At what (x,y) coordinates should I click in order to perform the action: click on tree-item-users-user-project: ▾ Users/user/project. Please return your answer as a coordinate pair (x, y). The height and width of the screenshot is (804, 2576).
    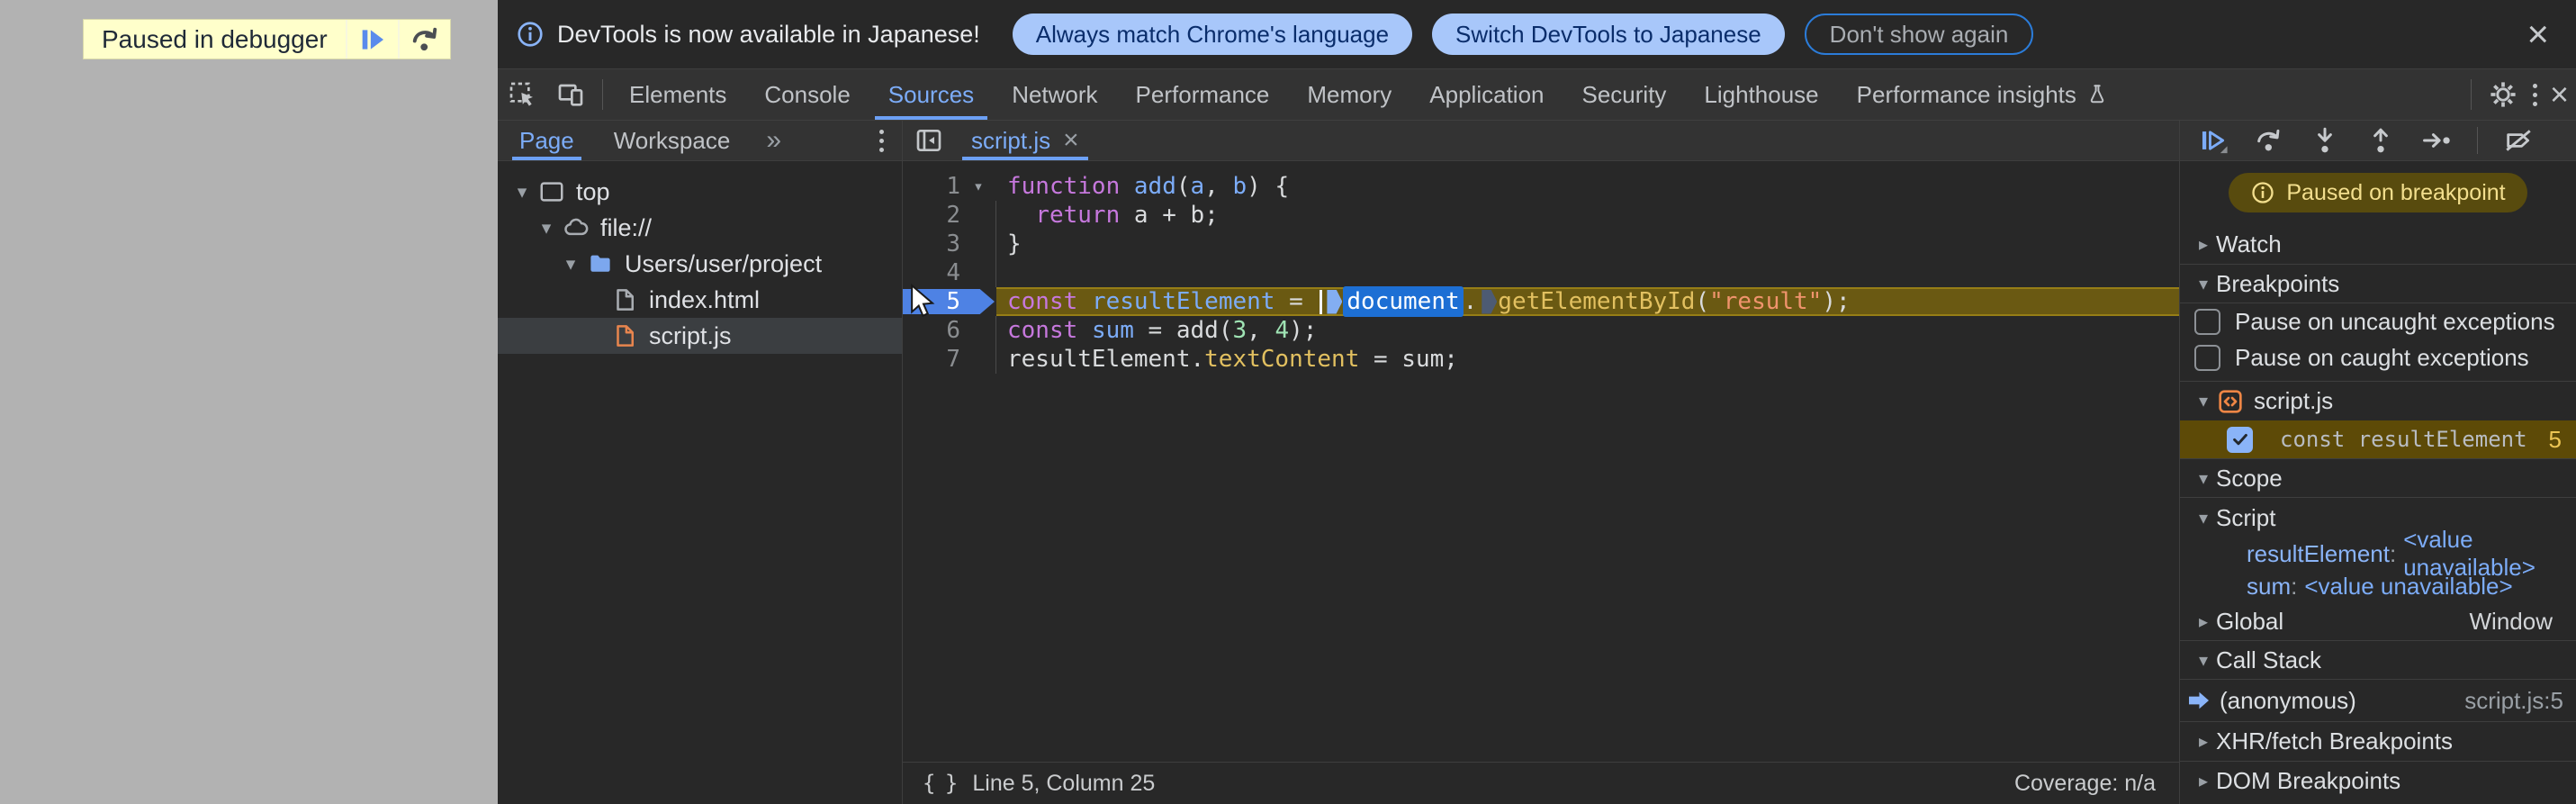
    Looking at the image, I should click on (700, 264).